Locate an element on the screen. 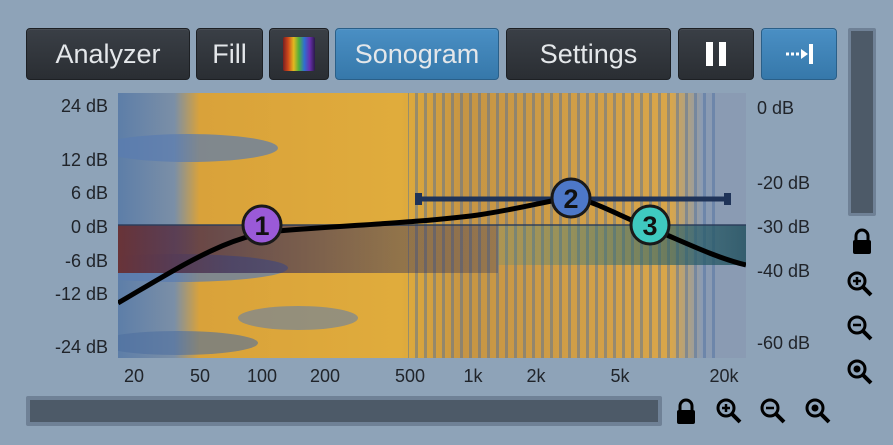 The height and width of the screenshot is (445, 893). arrow-to-right-icon is located at coordinates (799, 54).